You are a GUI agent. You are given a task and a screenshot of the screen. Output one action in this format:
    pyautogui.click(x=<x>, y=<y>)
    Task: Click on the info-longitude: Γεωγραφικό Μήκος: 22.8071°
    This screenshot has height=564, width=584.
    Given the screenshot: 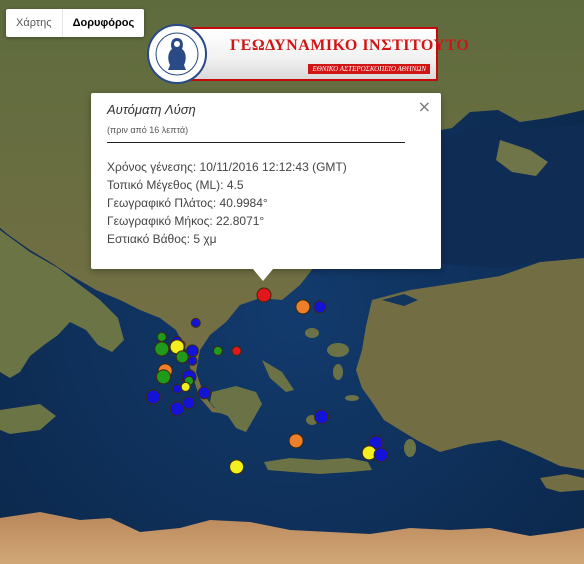 What is the action you would take?
    pyautogui.click(x=186, y=221)
    